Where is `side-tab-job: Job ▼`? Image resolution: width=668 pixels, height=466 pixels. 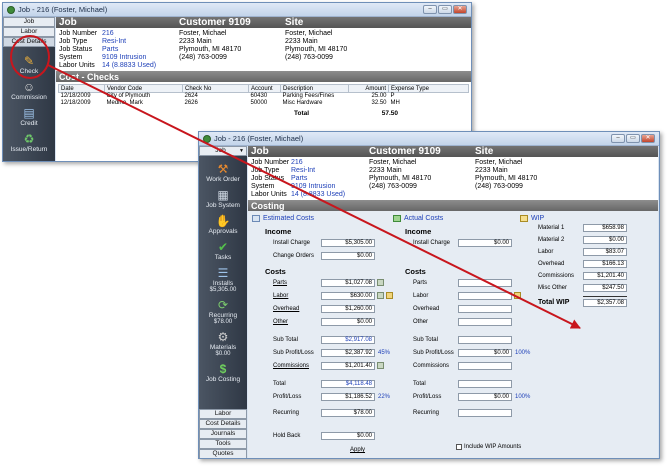
side-tab-job: Job ▼ is located at coordinates (223, 151).